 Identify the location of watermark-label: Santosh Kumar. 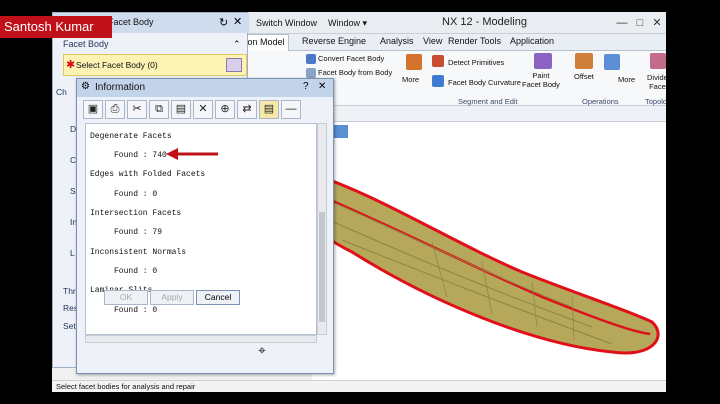
(56, 27).